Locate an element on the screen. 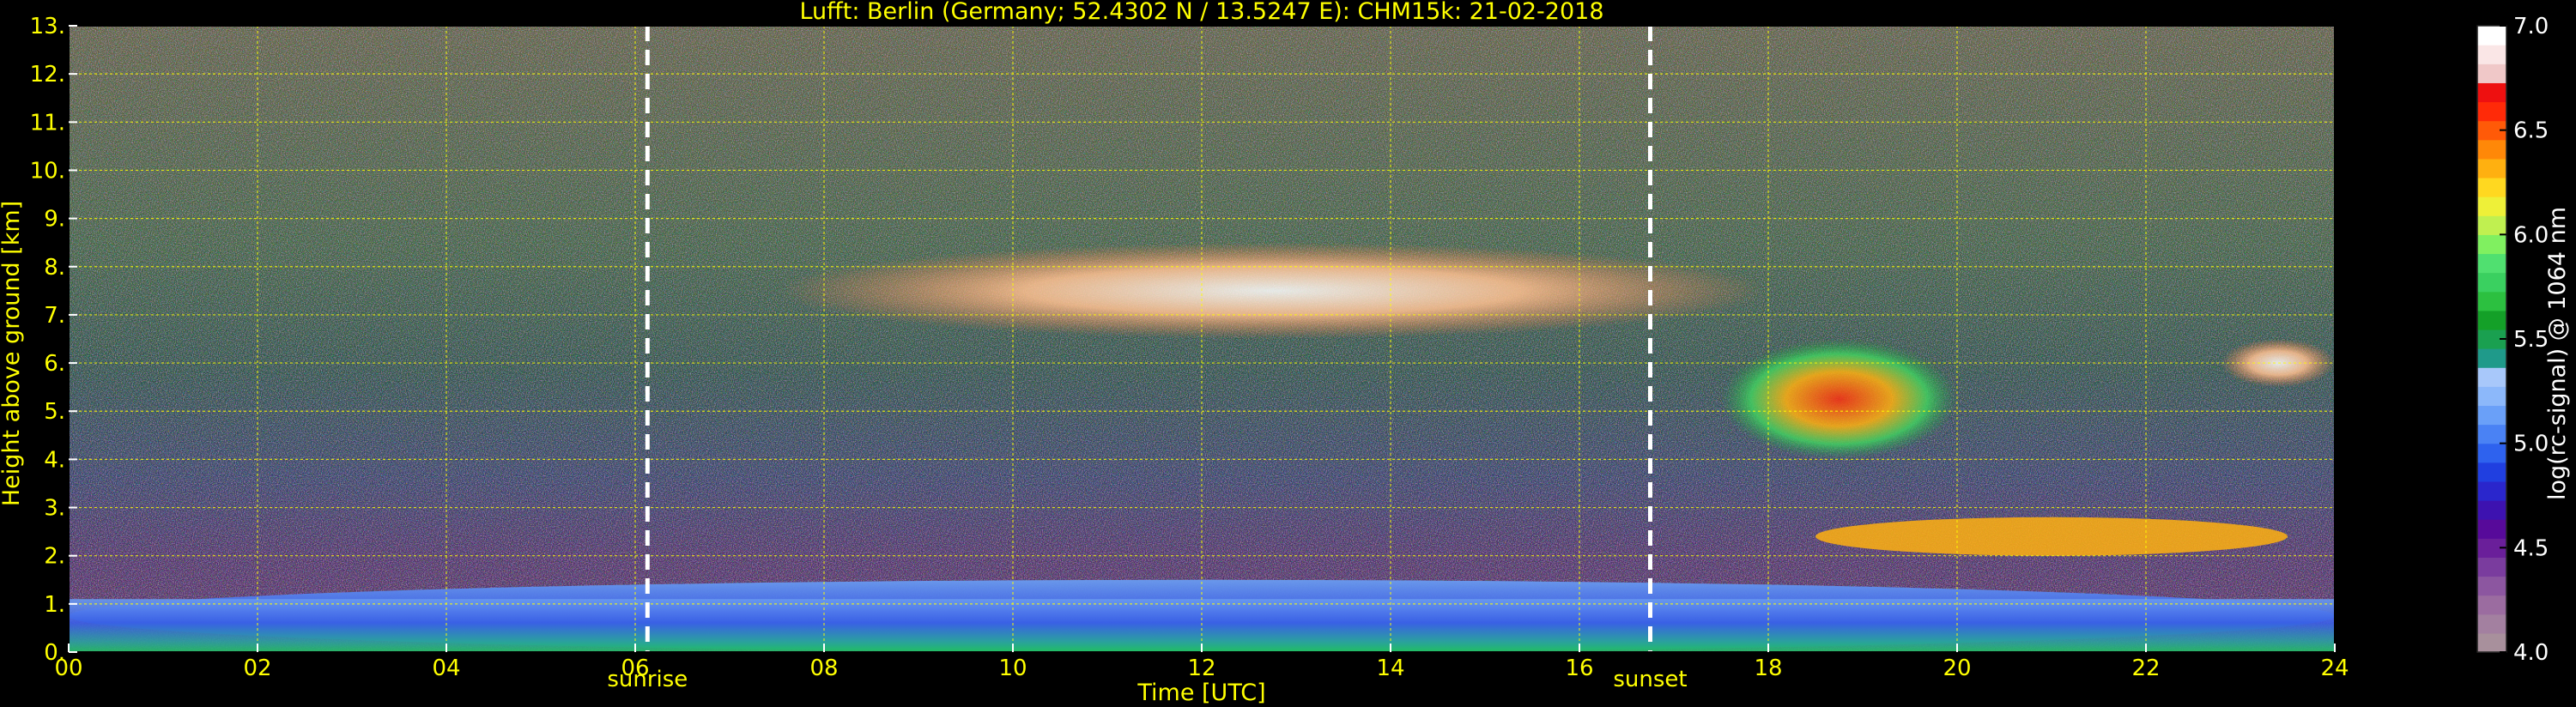 Image resolution: width=2576 pixels, height=707 pixels. x-tick-label: 04 is located at coordinates (446, 668).